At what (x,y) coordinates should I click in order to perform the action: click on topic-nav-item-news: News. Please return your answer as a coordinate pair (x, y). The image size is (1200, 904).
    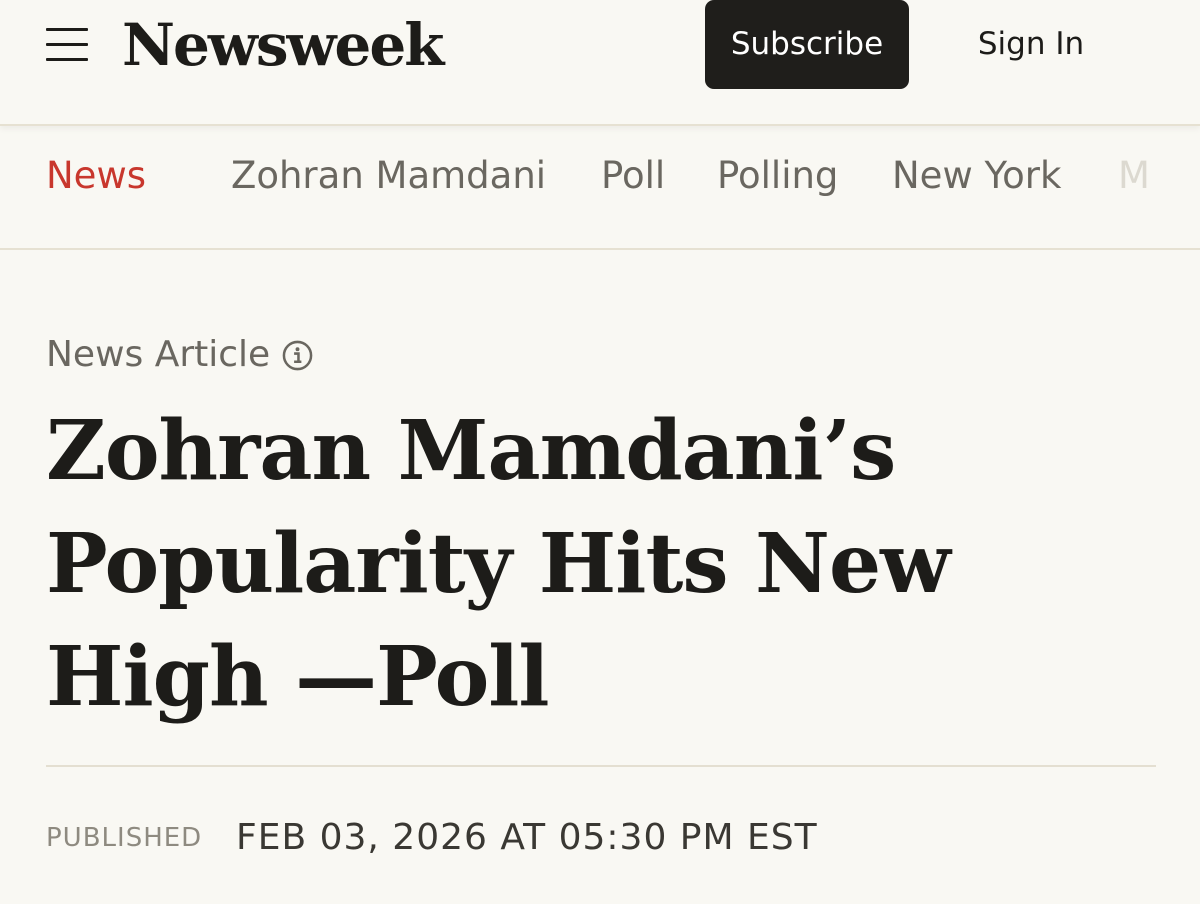
    Looking at the image, I should click on (96, 176).